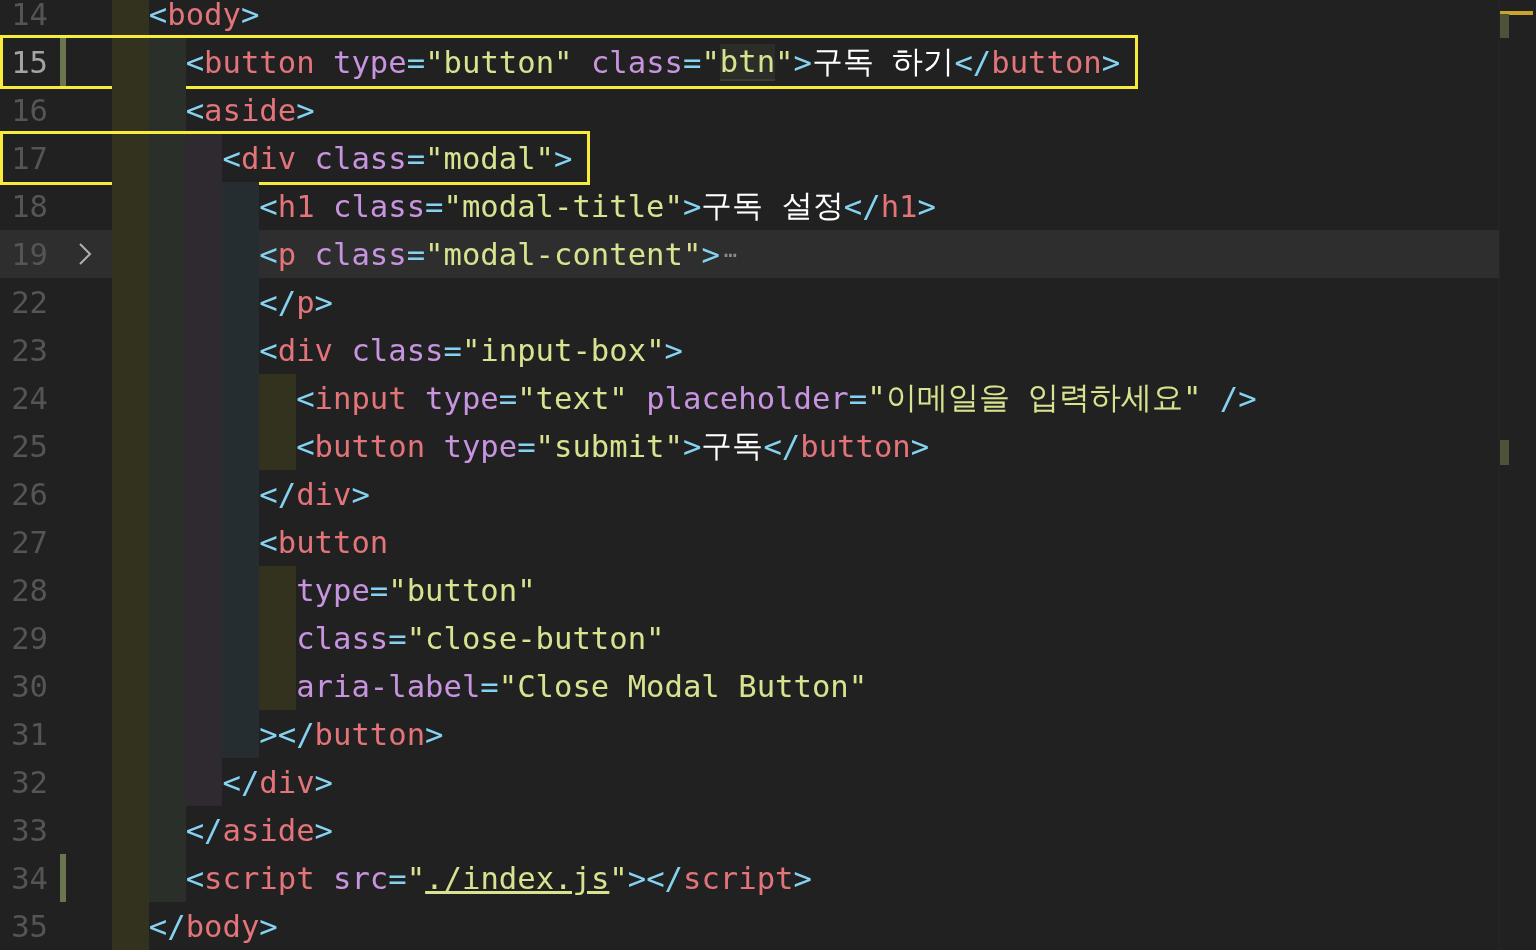  I want to click on code-text: <script src="./index.js"></script>, so click(498, 878).